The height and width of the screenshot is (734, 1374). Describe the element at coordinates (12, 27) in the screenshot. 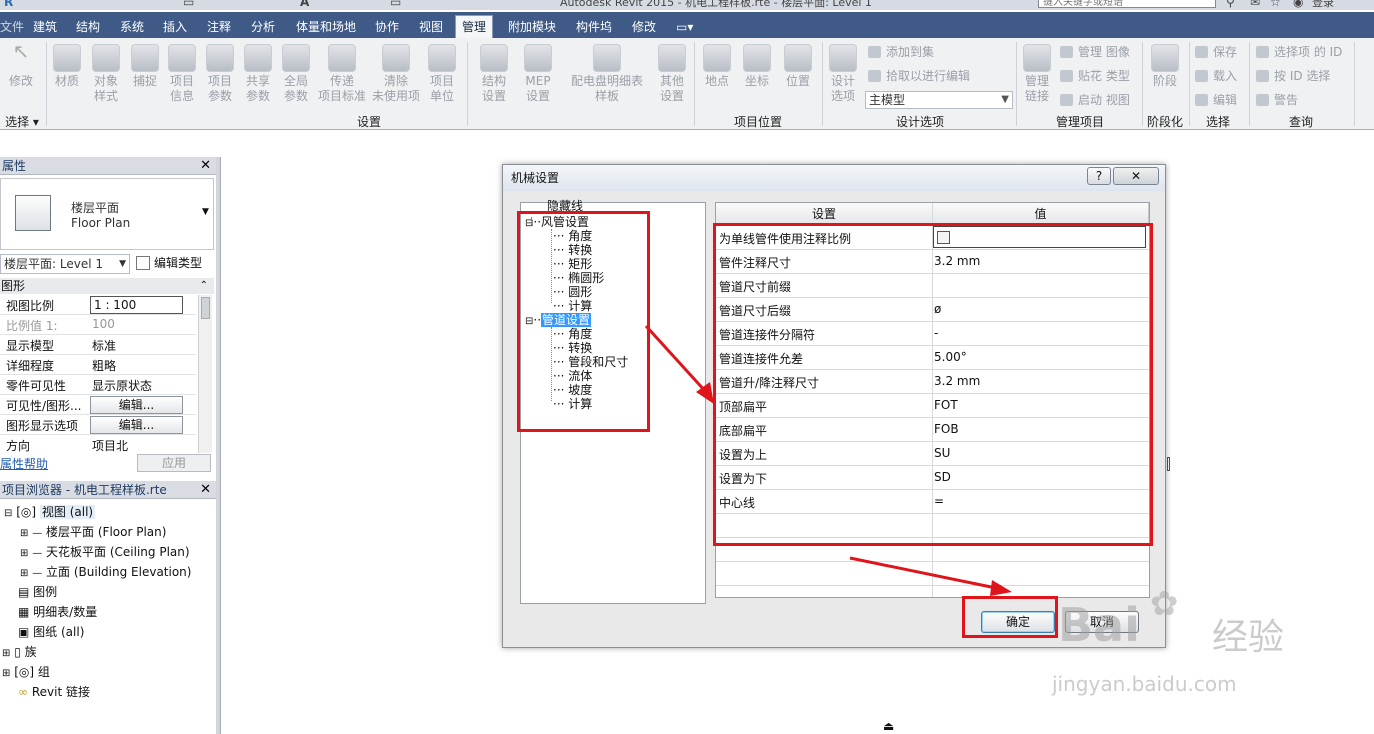

I see `tab-file: 文件` at that location.